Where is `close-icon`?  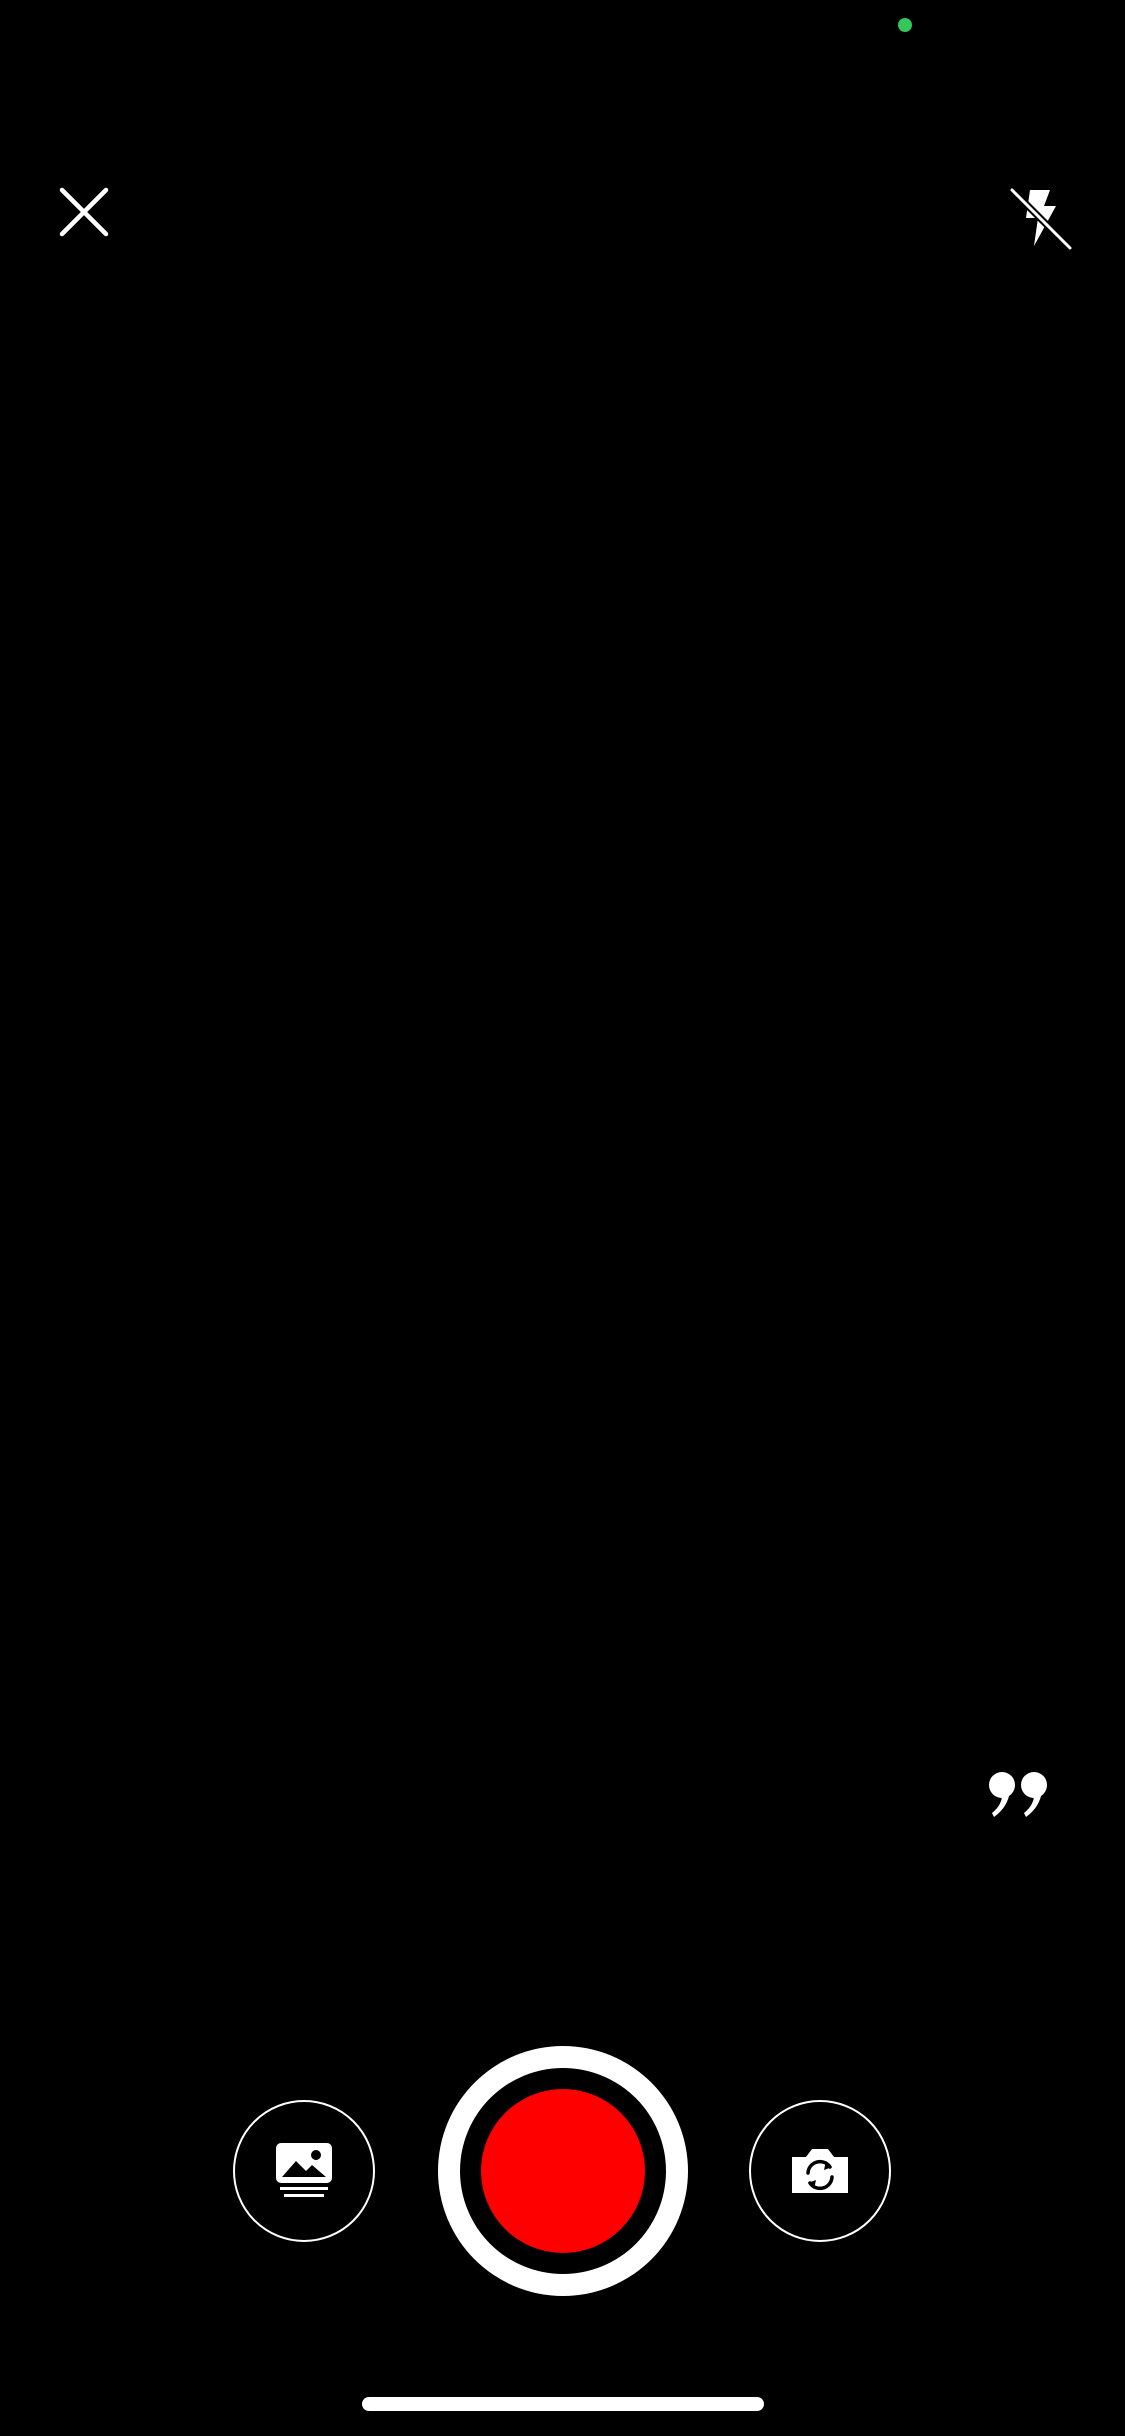 close-icon is located at coordinates (84, 212).